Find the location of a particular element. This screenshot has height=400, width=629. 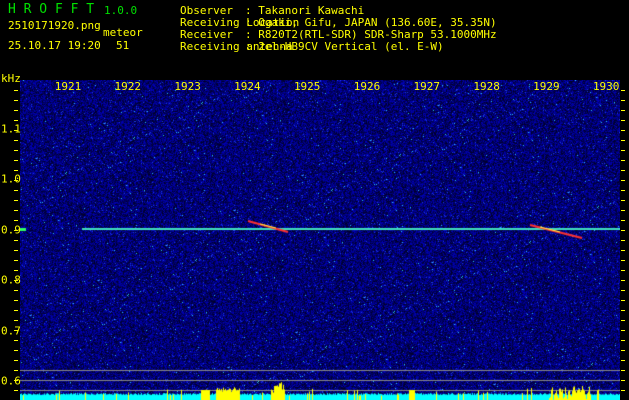

x-tick-label: 1924 is located at coordinates (247, 86).